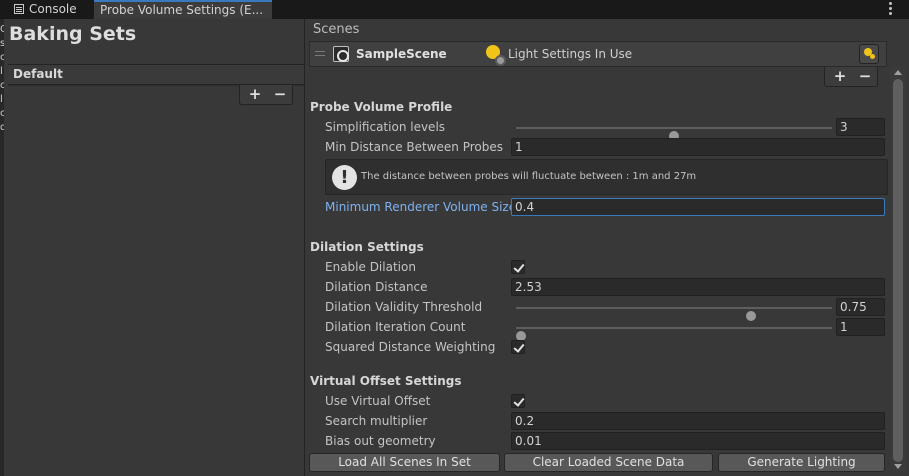  I want to click on simplification-levels-row: Simplification levels 3, so click(597, 129).